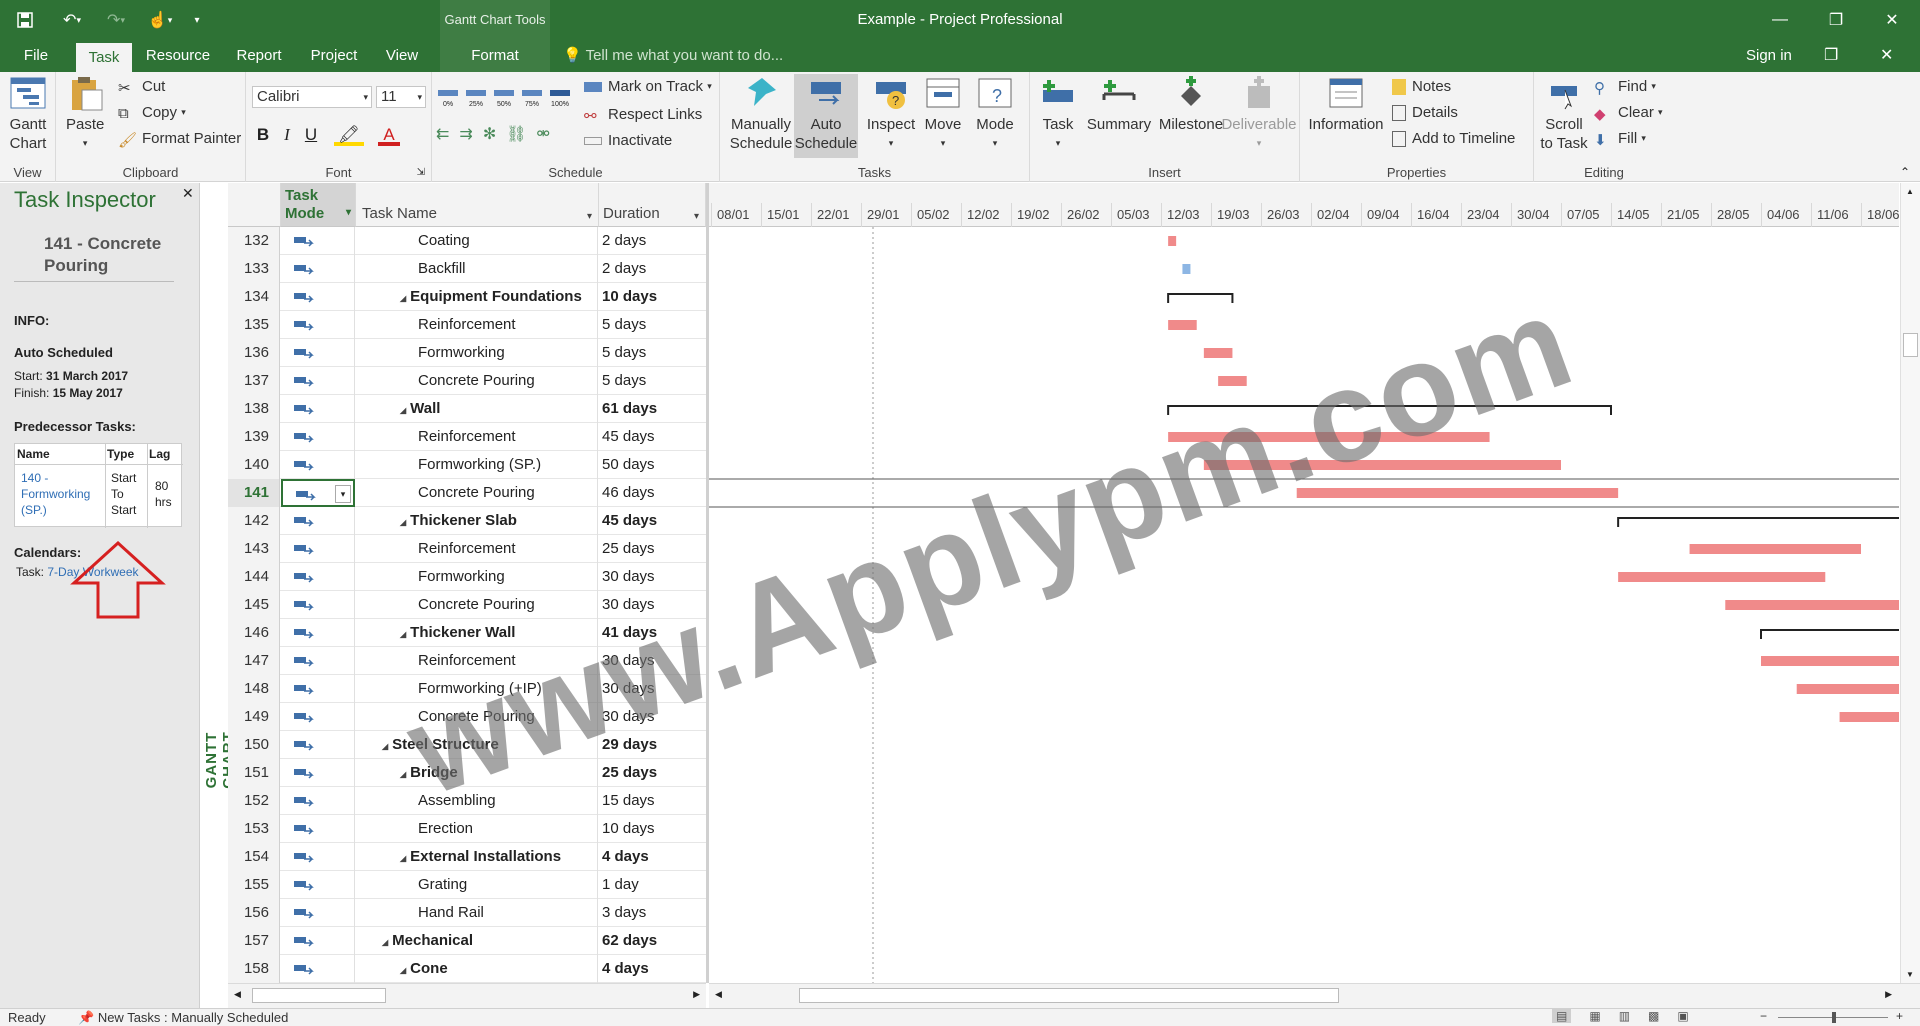 The image size is (1920, 1026). I want to click on auto-schedule-button: Auto Schedule, so click(826, 116).